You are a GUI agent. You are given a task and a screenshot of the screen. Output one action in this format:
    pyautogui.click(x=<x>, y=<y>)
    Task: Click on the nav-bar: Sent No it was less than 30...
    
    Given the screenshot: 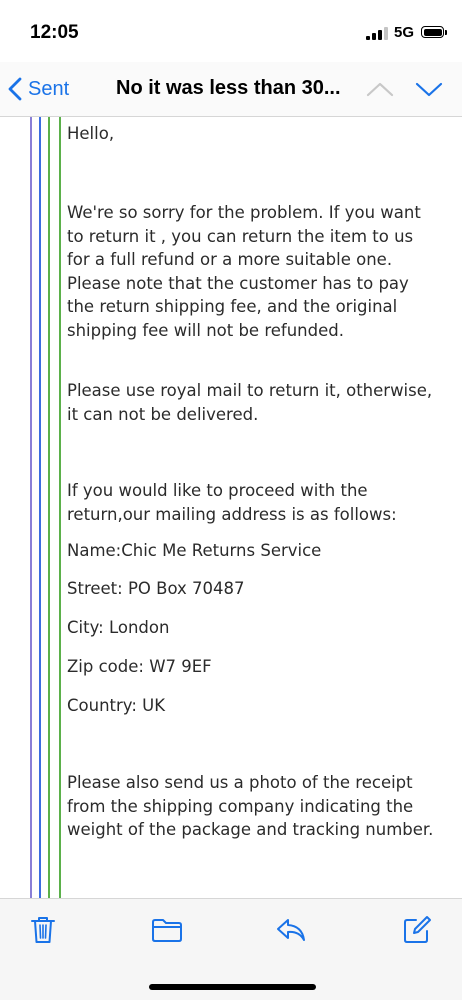 What is the action you would take?
    pyautogui.click(x=231, y=89)
    